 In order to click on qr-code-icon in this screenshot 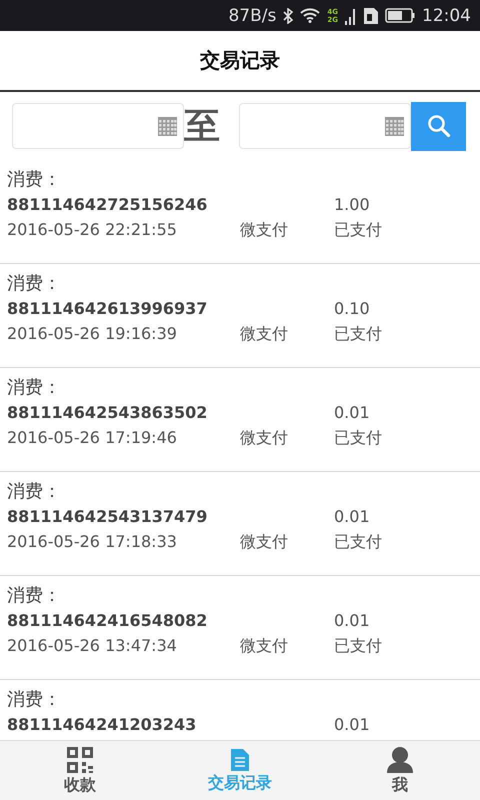, I will do `click(80, 759)`.